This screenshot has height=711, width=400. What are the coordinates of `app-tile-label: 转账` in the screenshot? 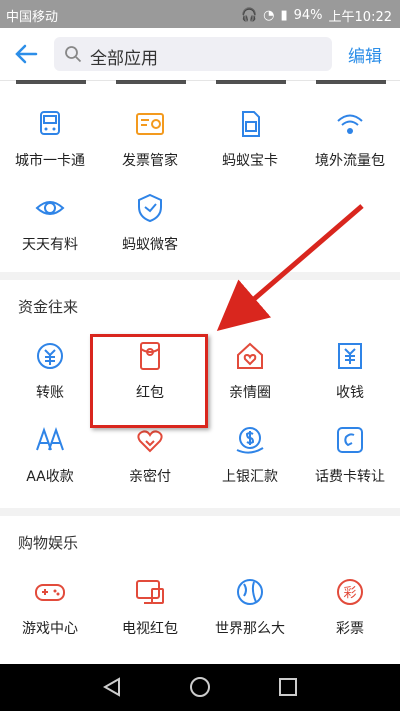 It's located at (50, 393).